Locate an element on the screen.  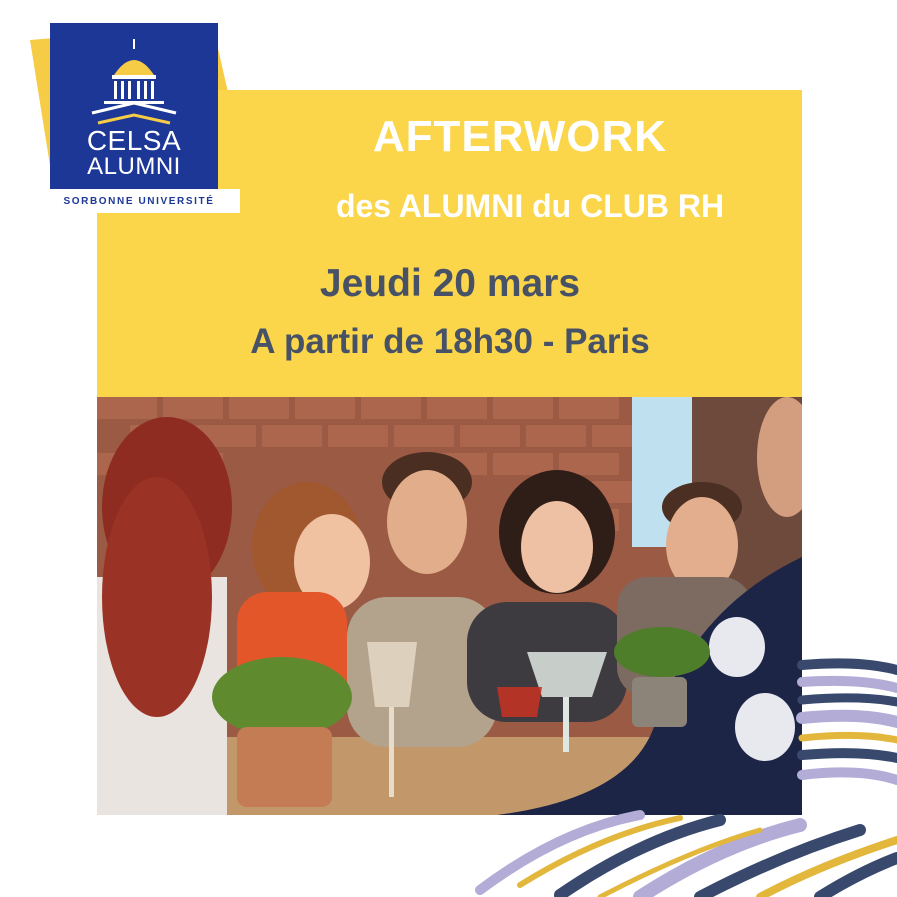
logo-line-1: CELSA is located at coordinates (134, 140).